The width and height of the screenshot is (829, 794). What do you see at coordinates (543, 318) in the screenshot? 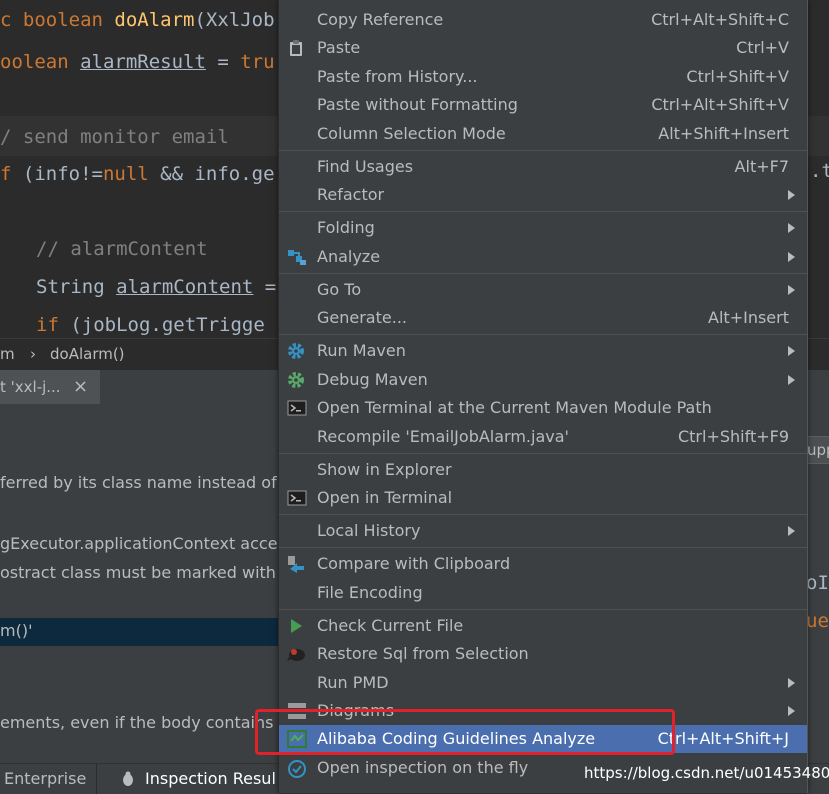
I see `menu-item-generate: Generate... Alt+Insert` at bounding box center [543, 318].